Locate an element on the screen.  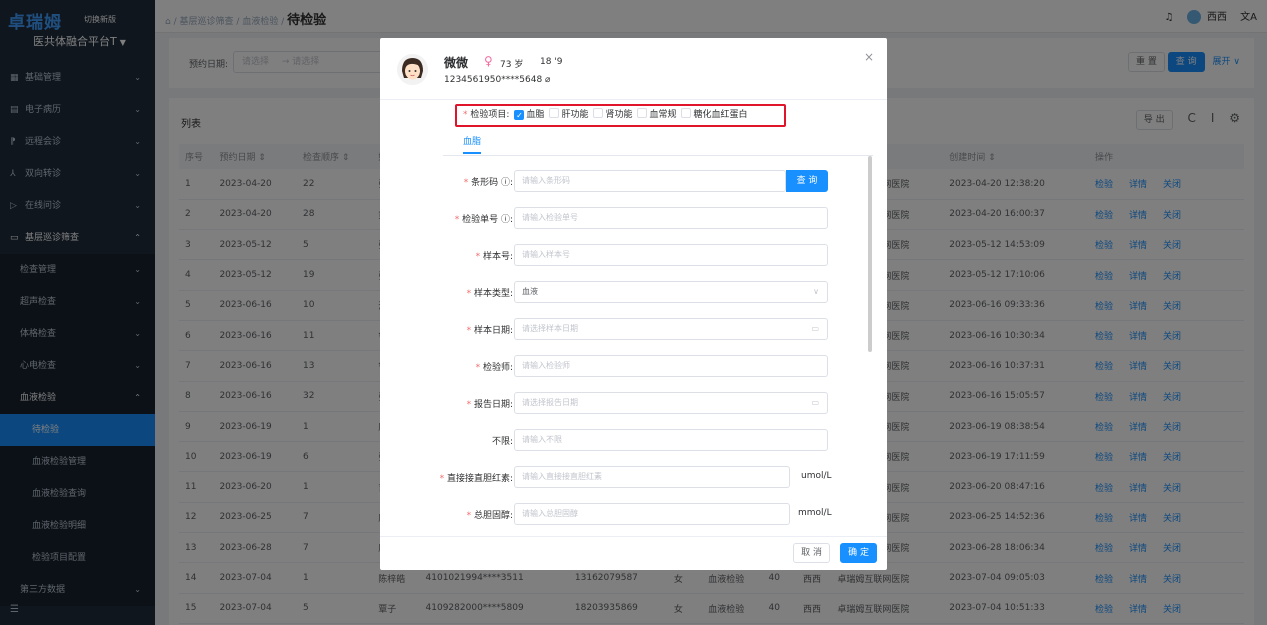
exam-item-checkbox: 肝功能 is located at coordinates (566, 114).